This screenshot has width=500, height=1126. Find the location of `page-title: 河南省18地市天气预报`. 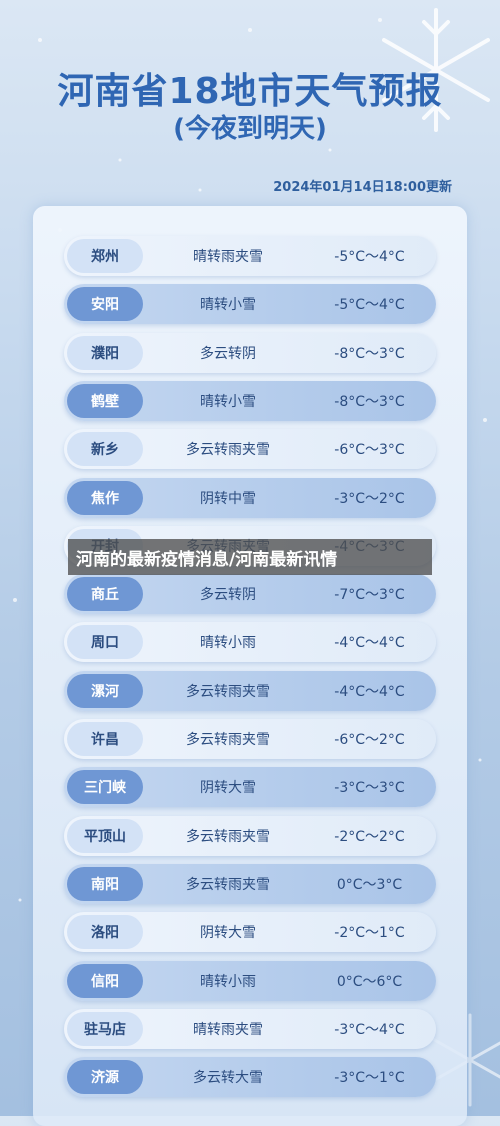

page-title: 河南省18地市天气预报 is located at coordinates (250, 91).